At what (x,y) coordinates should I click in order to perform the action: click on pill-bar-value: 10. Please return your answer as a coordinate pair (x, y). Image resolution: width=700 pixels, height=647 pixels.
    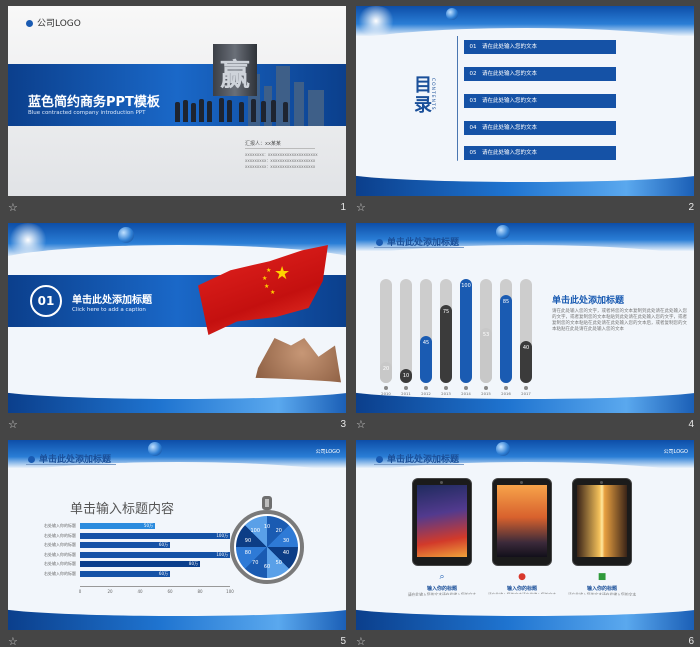
    Looking at the image, I should click on (406, 376).